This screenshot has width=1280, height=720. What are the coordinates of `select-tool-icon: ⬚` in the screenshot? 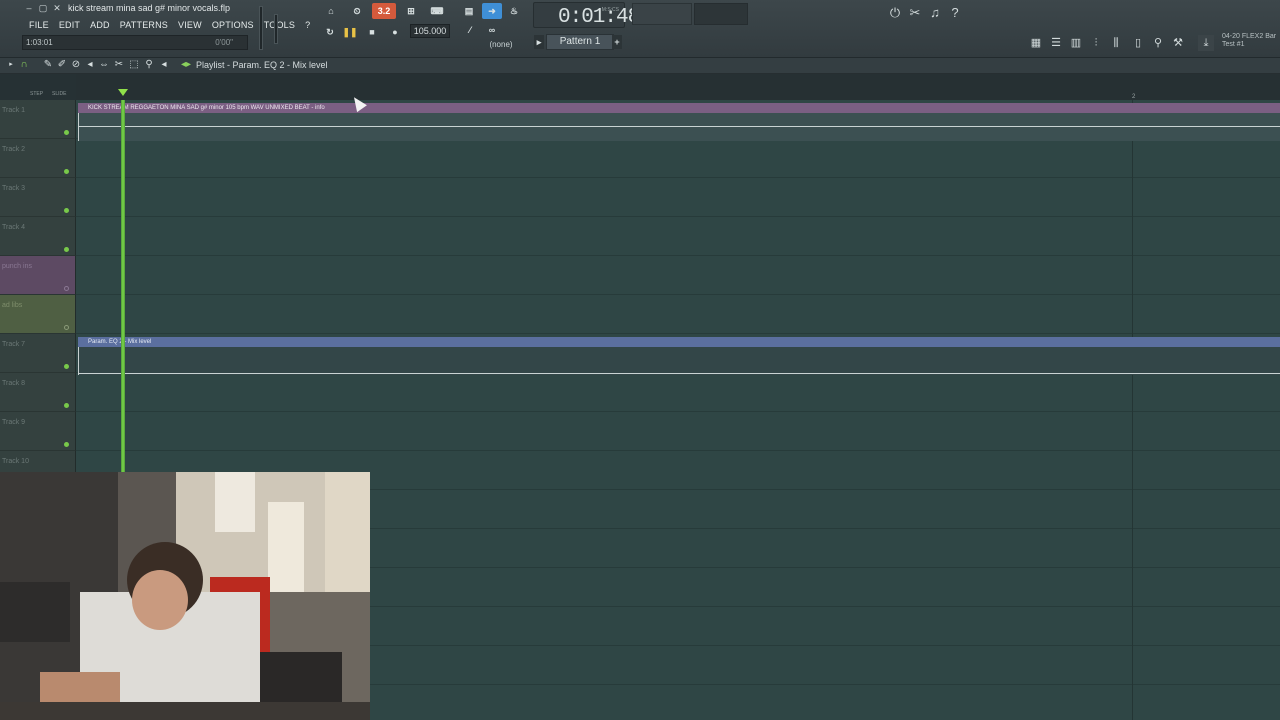 It's located at (134, 65).